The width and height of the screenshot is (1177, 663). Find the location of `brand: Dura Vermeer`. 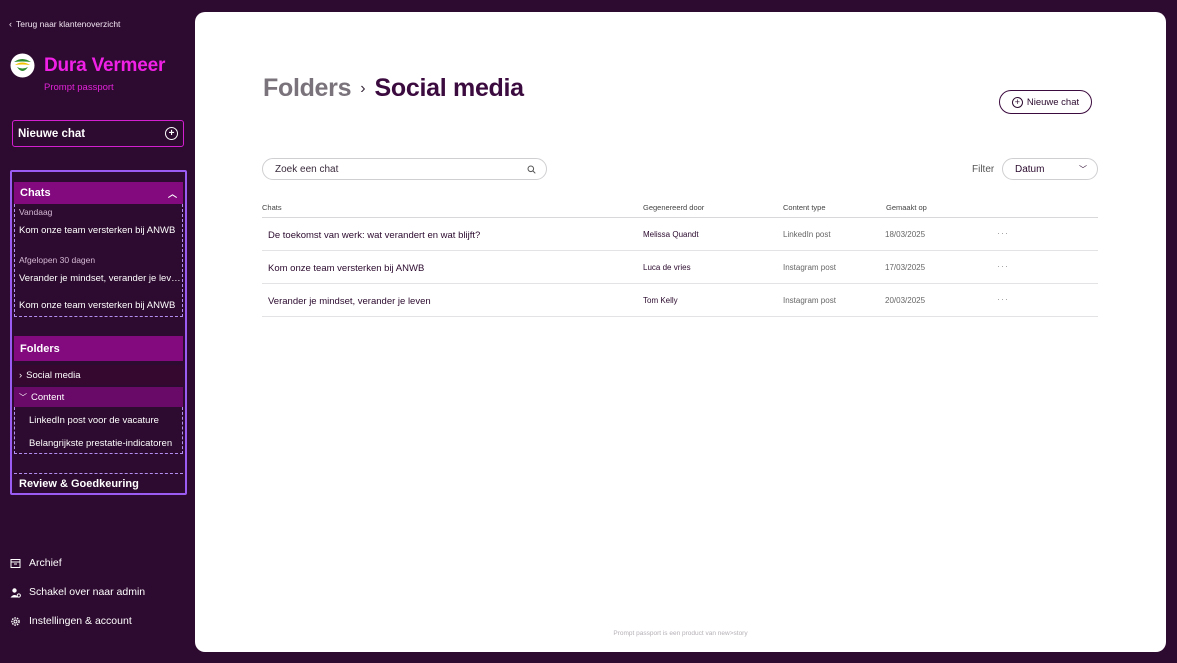

brand: Dura Vermeer is located at coordinates (87, 65).